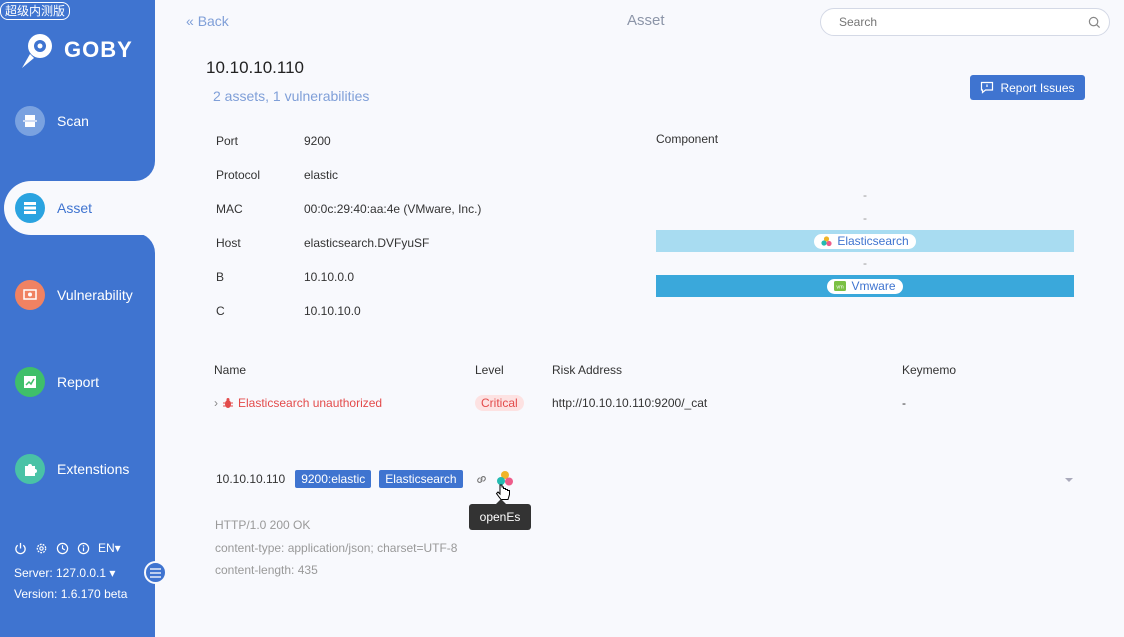  What do you see at coordinates (230, 370) in the screenshot?
I see `col-header-name: Name` at bounding box center [230, 370].